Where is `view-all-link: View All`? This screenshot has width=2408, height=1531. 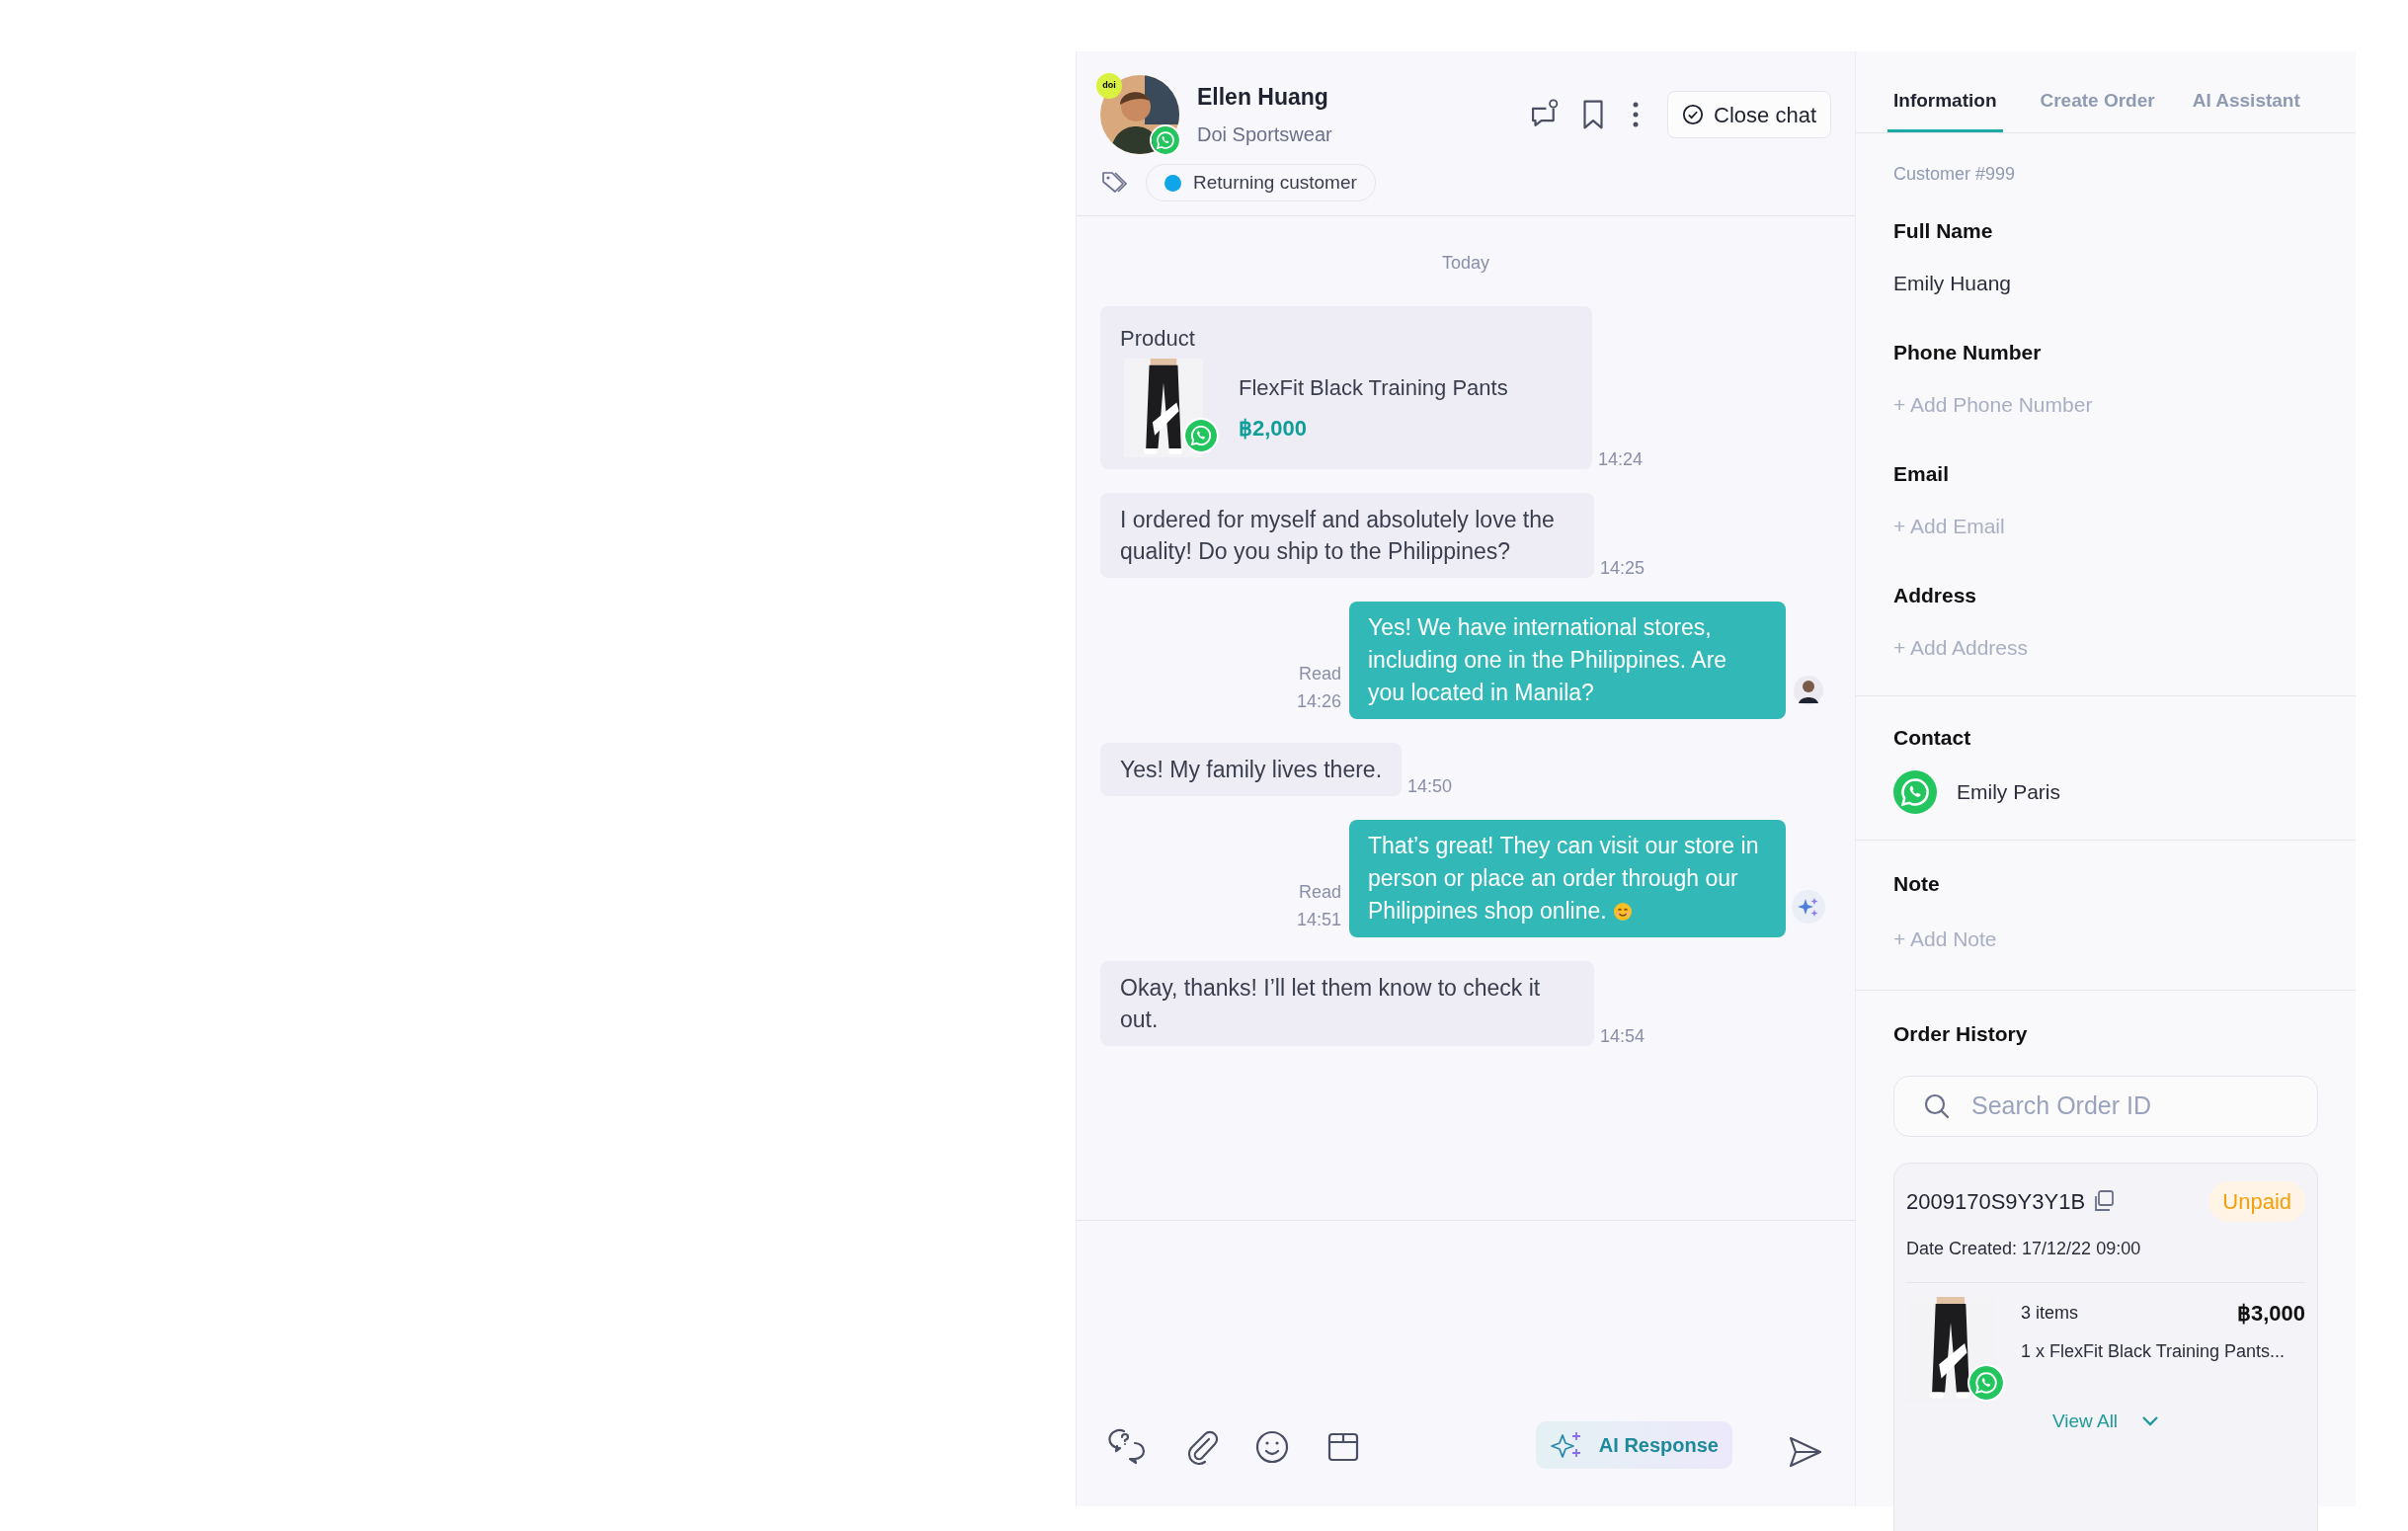
view-all-link: View All is located at coordinates (2105, 1421).